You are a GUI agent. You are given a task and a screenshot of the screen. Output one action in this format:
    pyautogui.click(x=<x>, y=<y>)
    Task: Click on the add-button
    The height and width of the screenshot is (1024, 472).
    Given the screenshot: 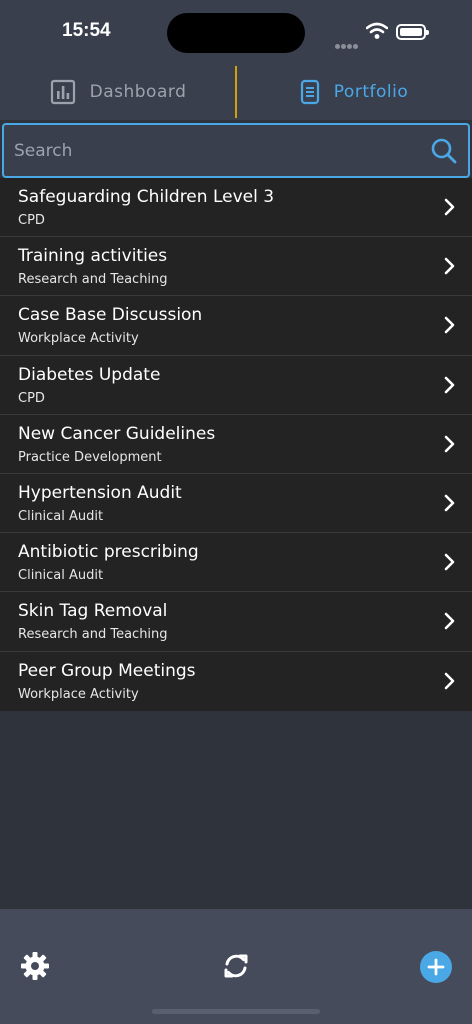 What is the action you would take?
    pyautogui.click(x=436, y=967)
    